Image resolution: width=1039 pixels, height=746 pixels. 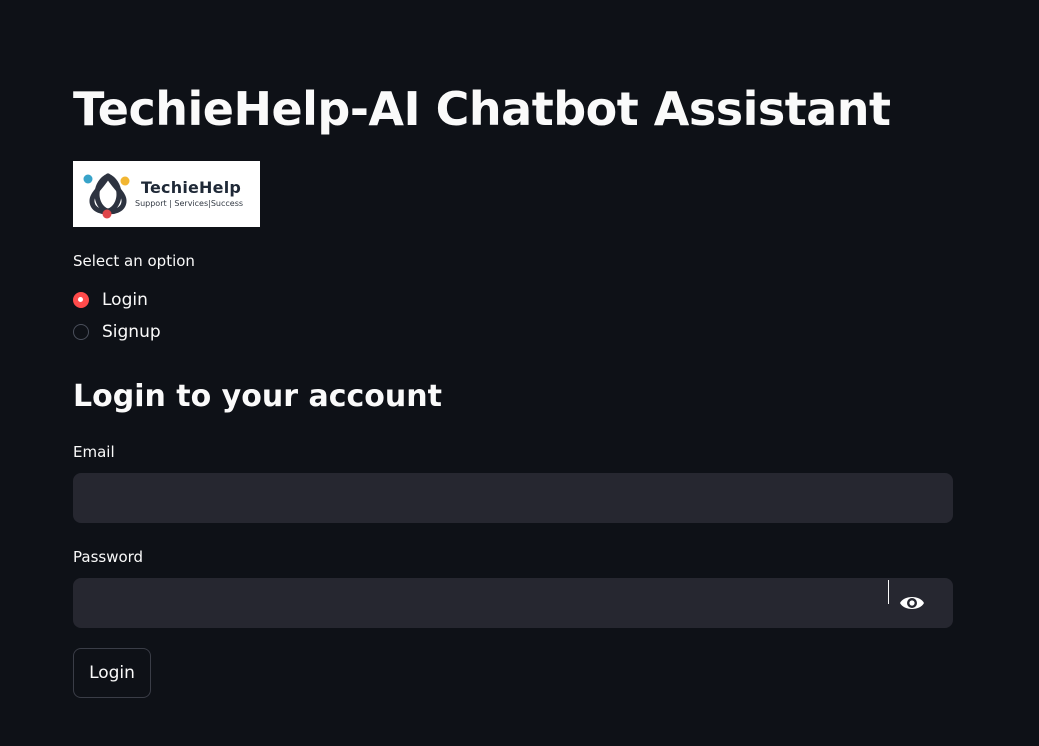 I want to click on eye-icon, so click(x=912, y=603).